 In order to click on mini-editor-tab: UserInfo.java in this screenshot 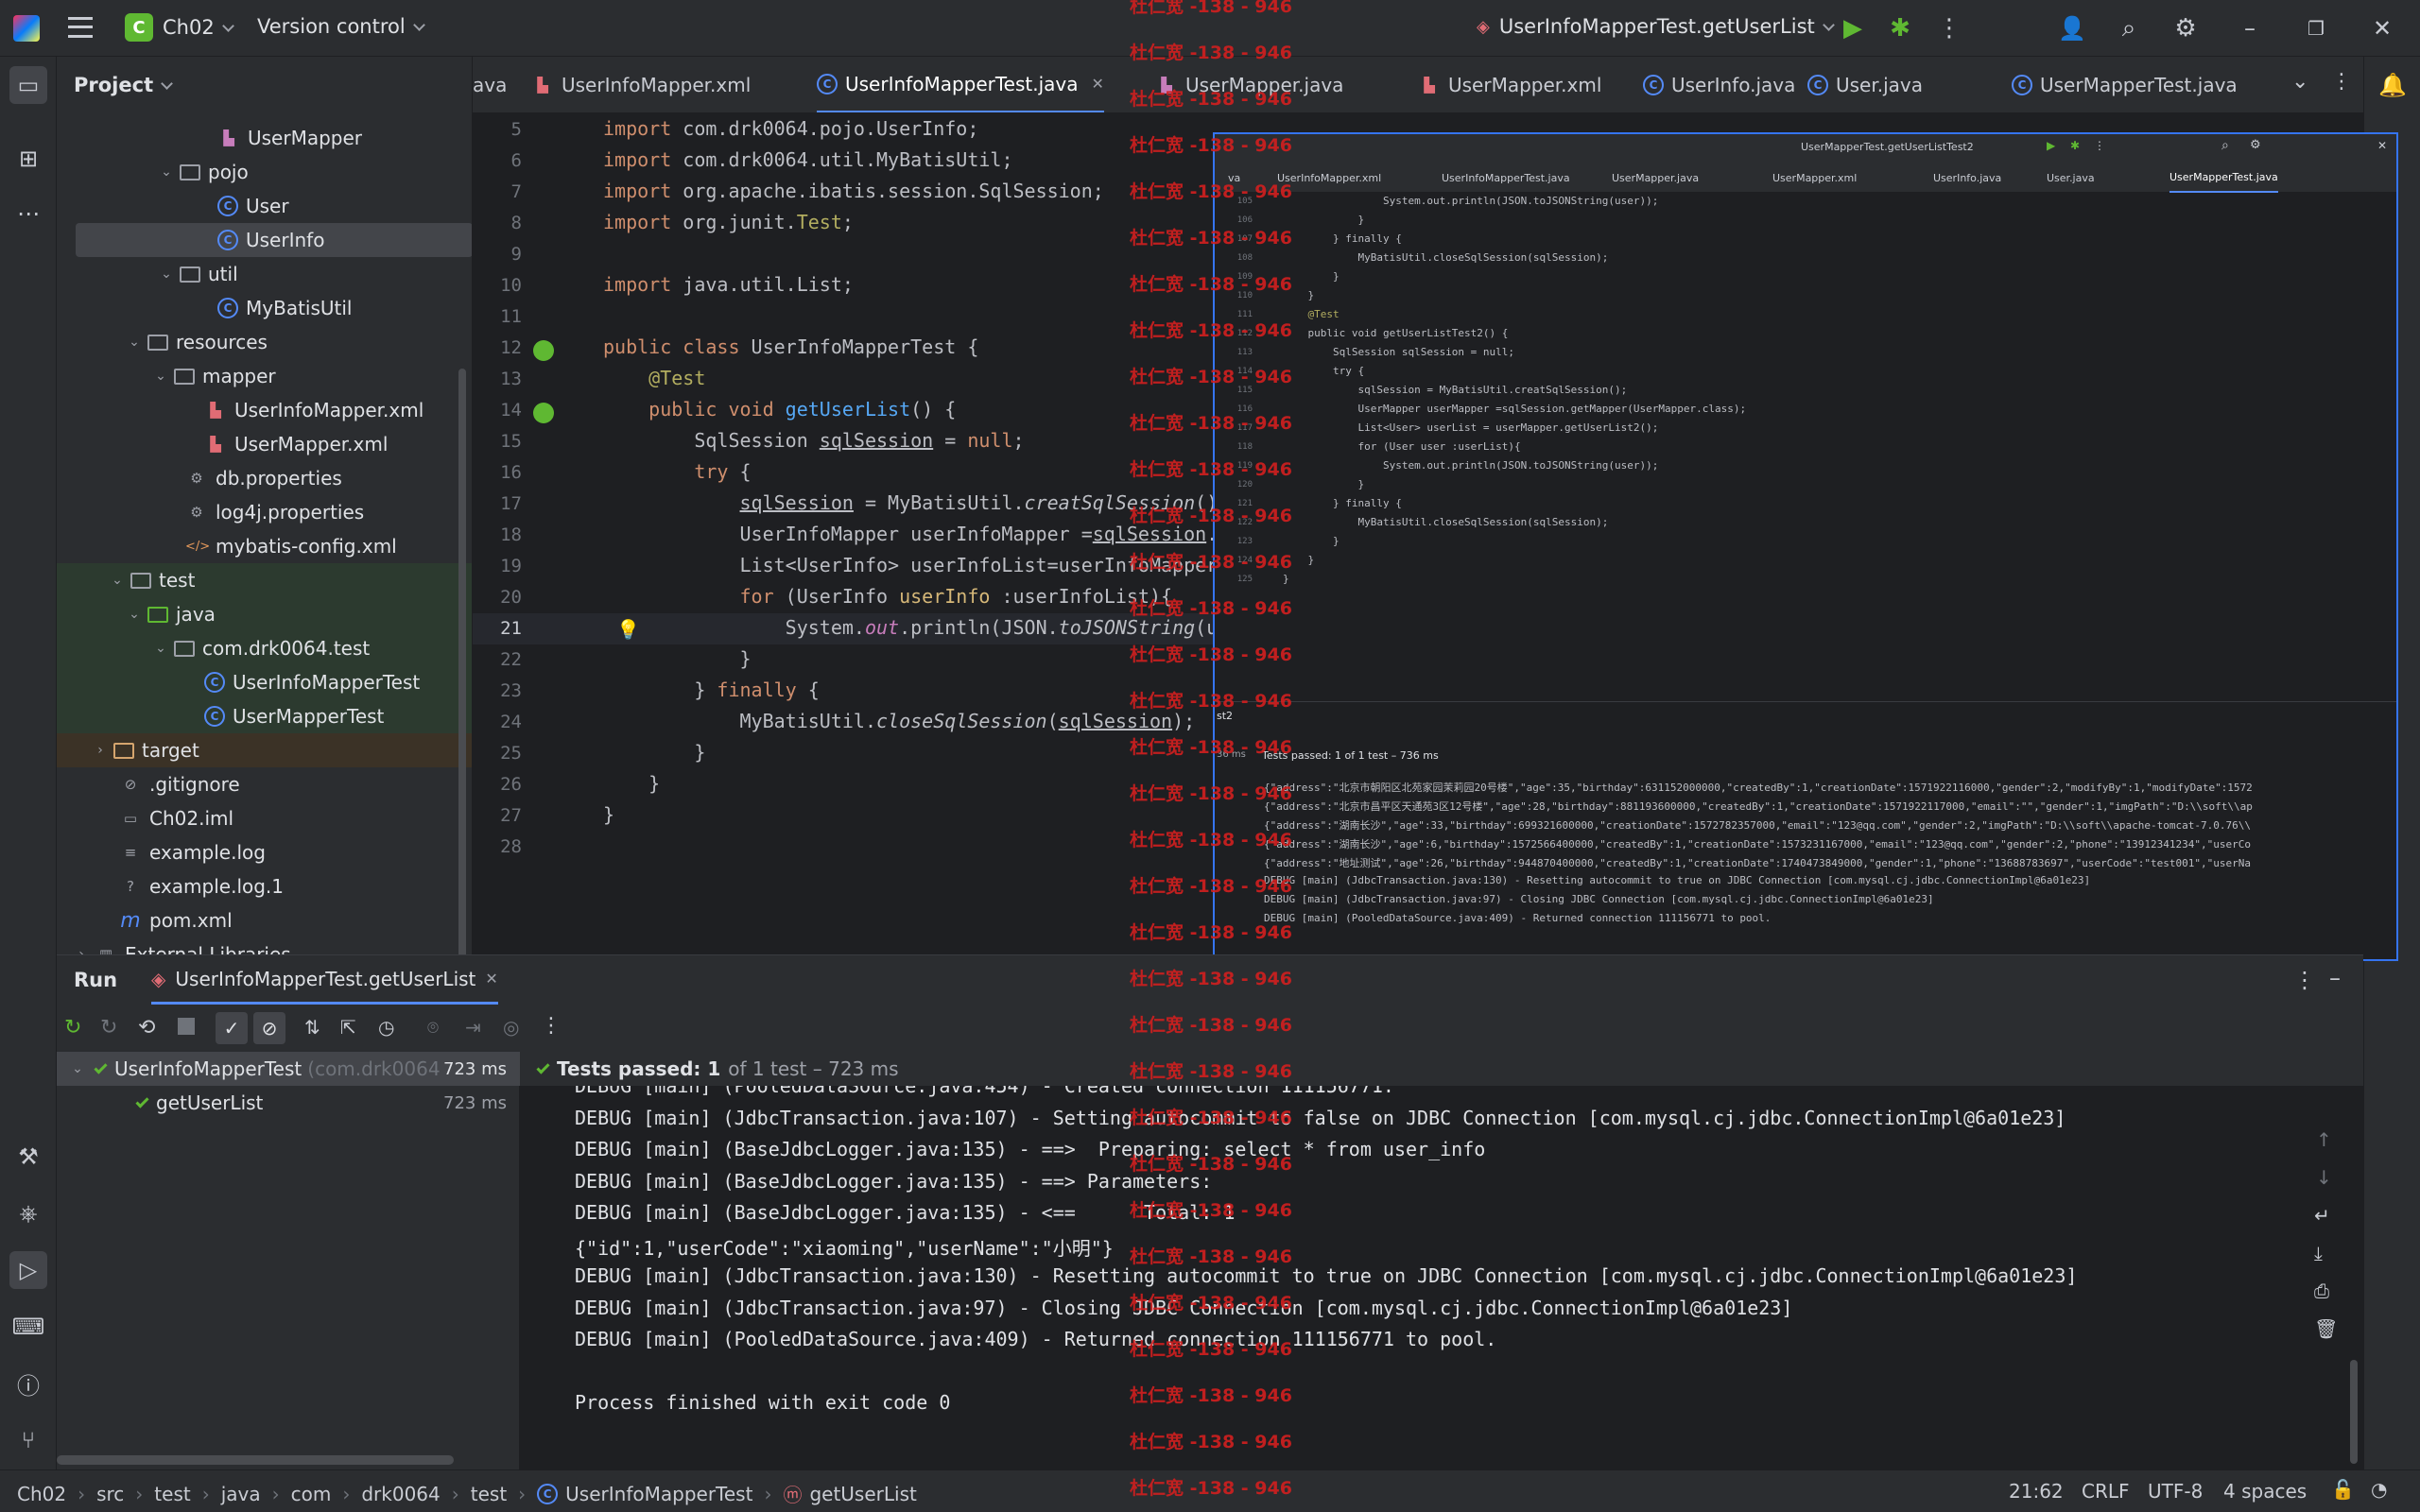, I will do `click(1967, 178)`.